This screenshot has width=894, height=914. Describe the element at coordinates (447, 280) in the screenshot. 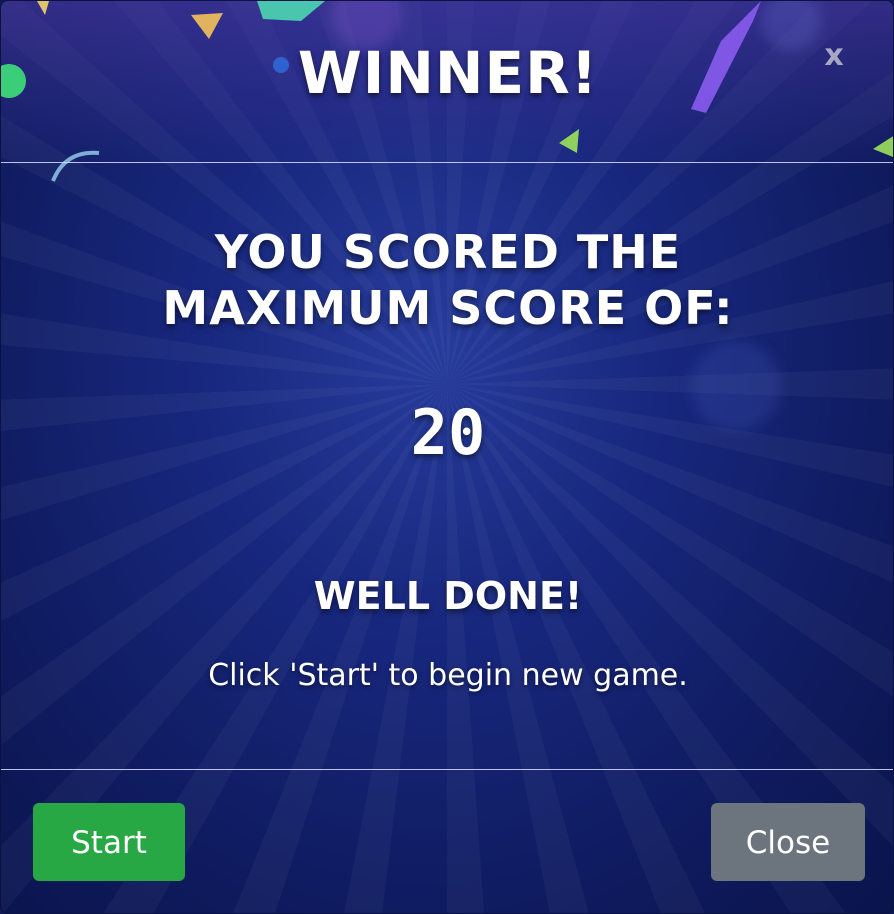

I see `score-message: YOU SCORED THE MAXIMUM SCORE OF:` at that location.